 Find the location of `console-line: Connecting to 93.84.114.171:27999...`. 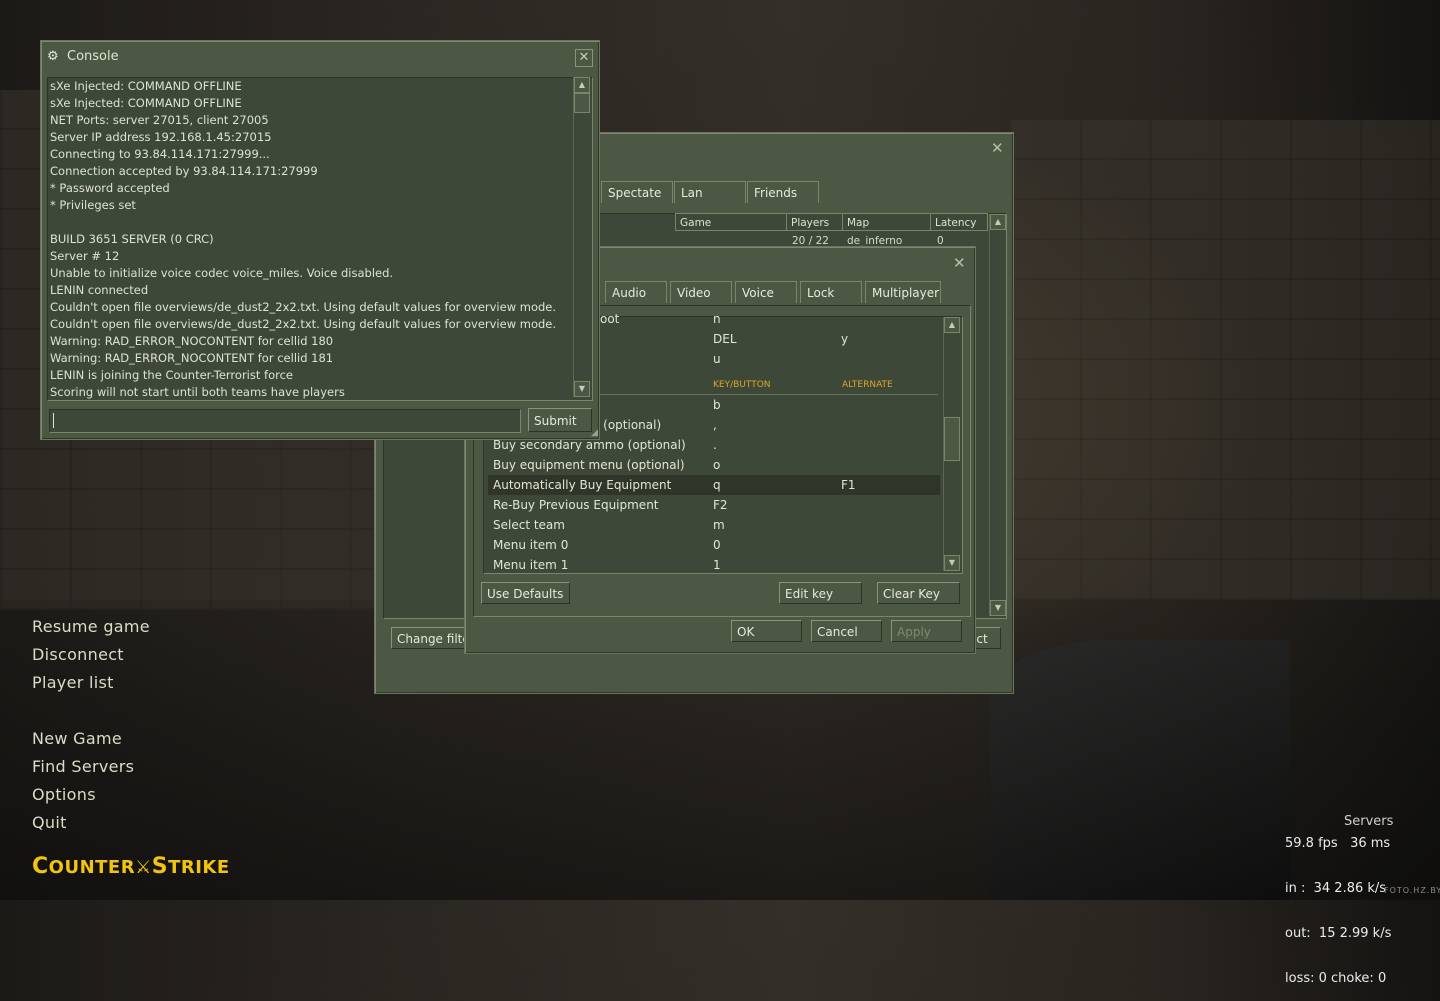

console-line: Connecting to 93.84.114.171:27999... is located at coordinates (160, 154).